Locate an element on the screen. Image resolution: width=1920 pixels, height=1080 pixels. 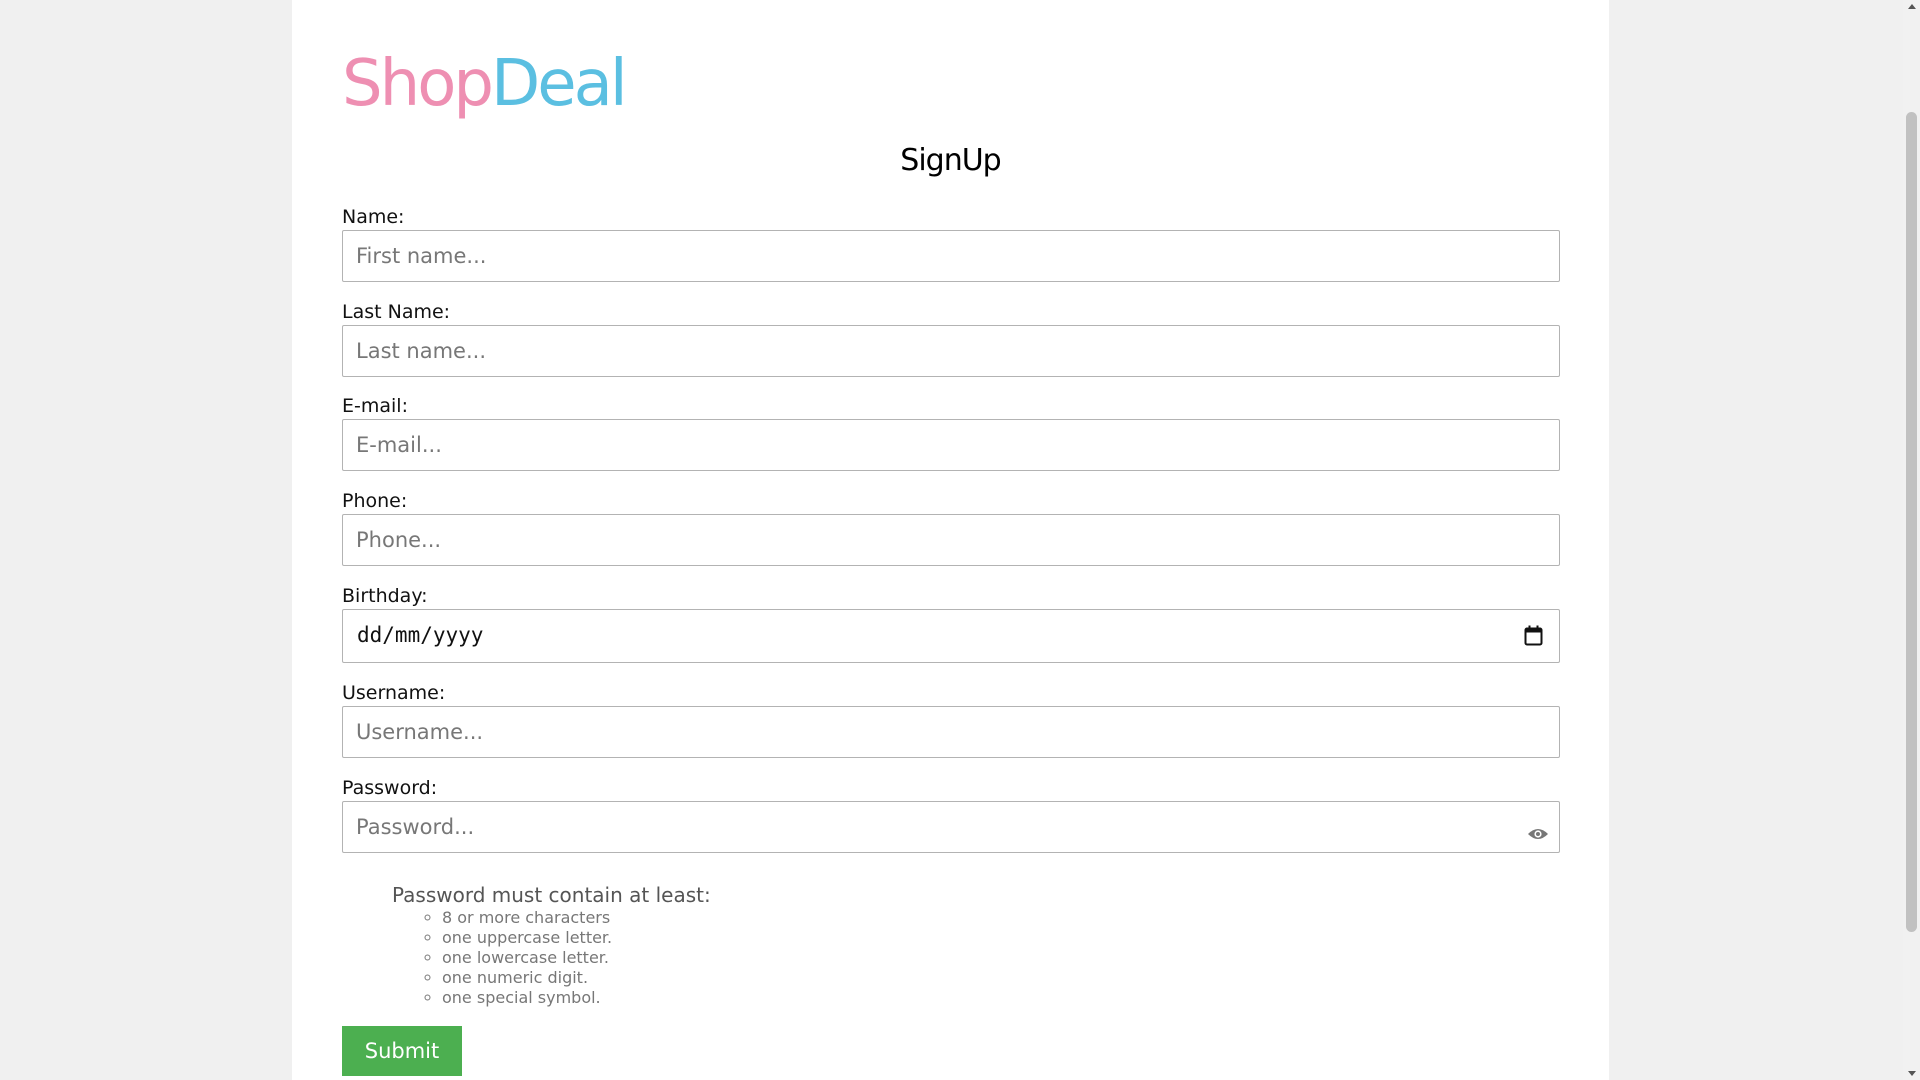
shopdeal-logo: ShopDeal is located at coordinates (485, 84).